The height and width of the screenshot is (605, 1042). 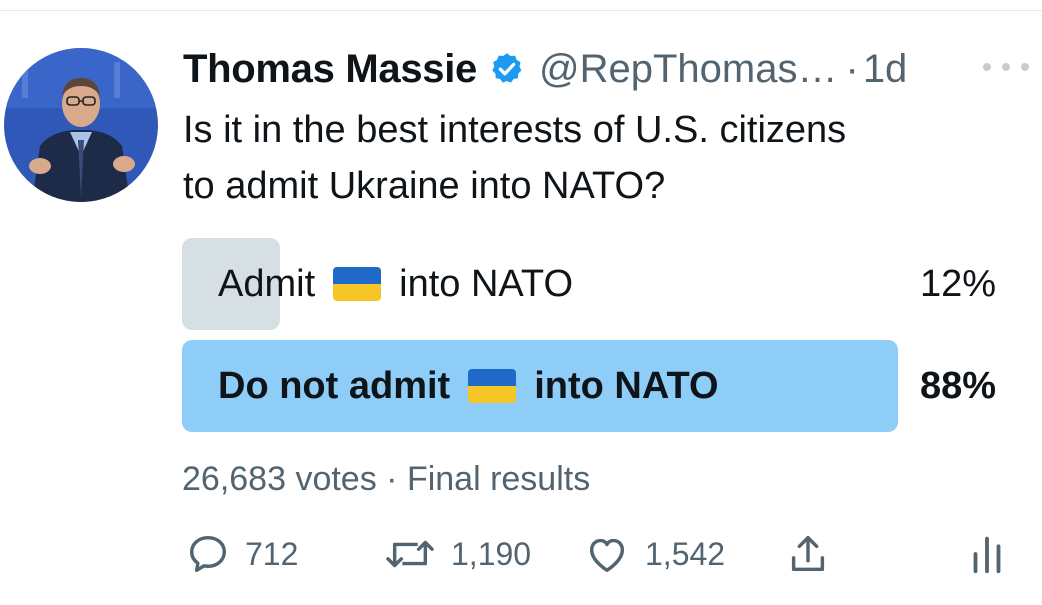 I want to click on poll-option-label: Admit into NATO, so click(x=395, y=284).